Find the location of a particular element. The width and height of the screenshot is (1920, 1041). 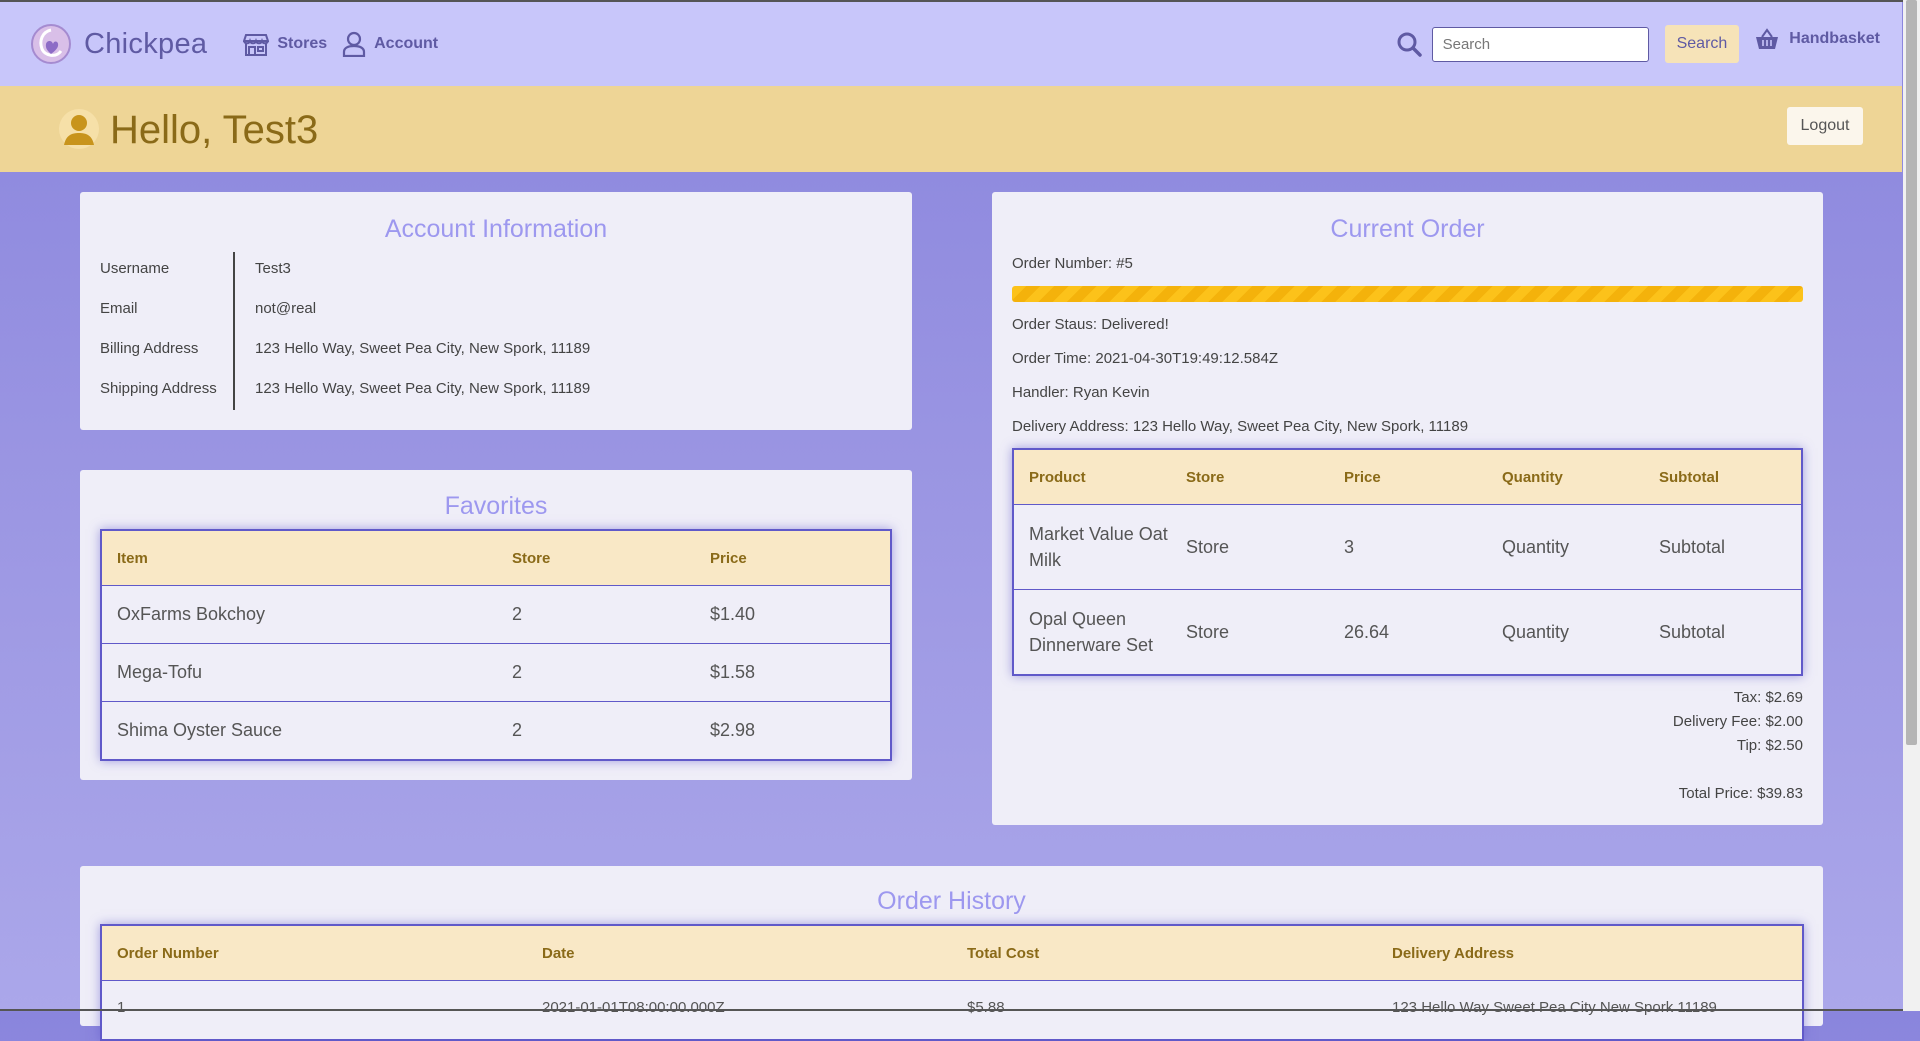

account-label: Shipping Address is located at coordinates (158, 388).